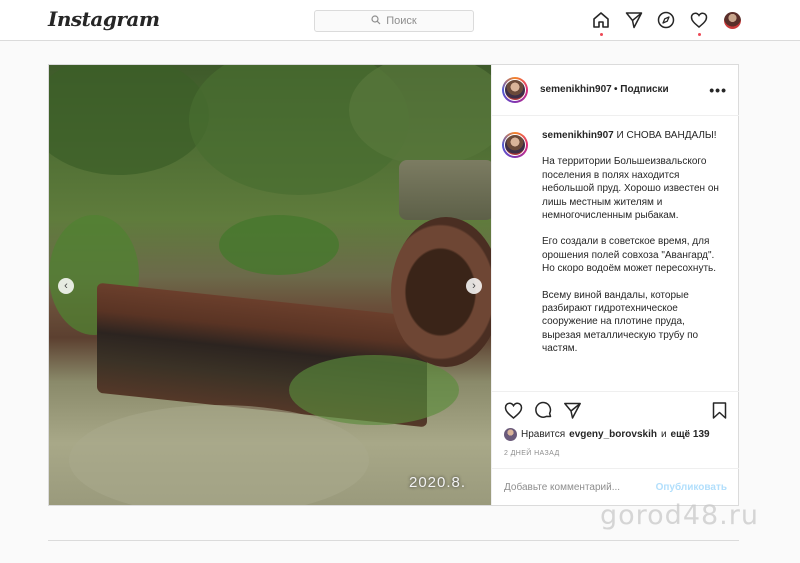 The height and width of the screenshot is (563, 800). What do you see at coordinates (699, 20) in the screenshot?
I see `heart-icon` at bounding box center [699, 20].